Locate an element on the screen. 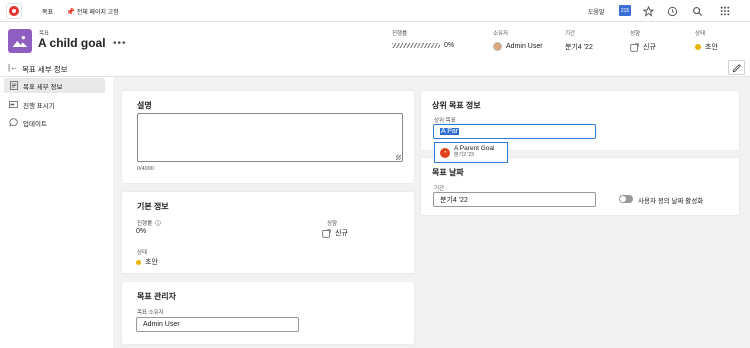  sidebar-item-goal-details: 목표 세부 정보 is located at coordinates (54, 85).